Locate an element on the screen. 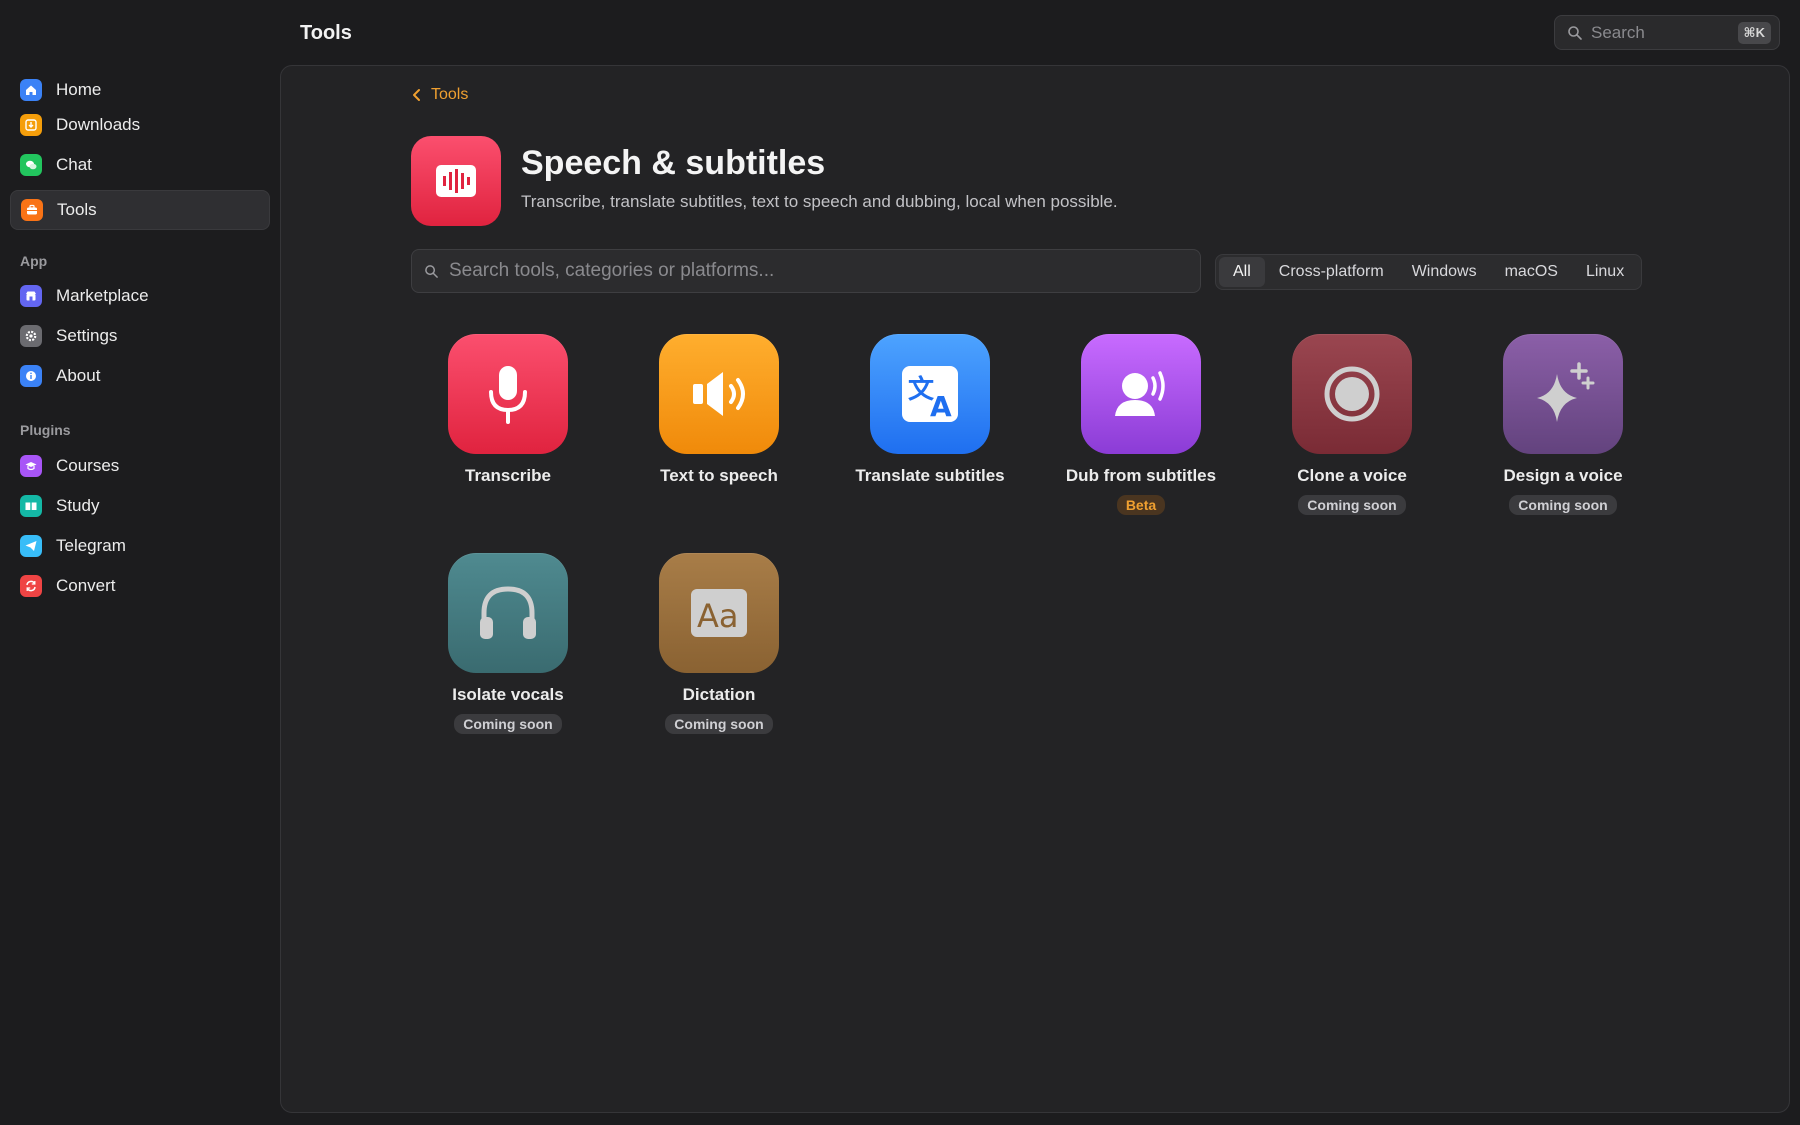 Image resolution: width=1800 pixels, height=1125 pixels. speaker-icon is located at coordinates (719, 394).